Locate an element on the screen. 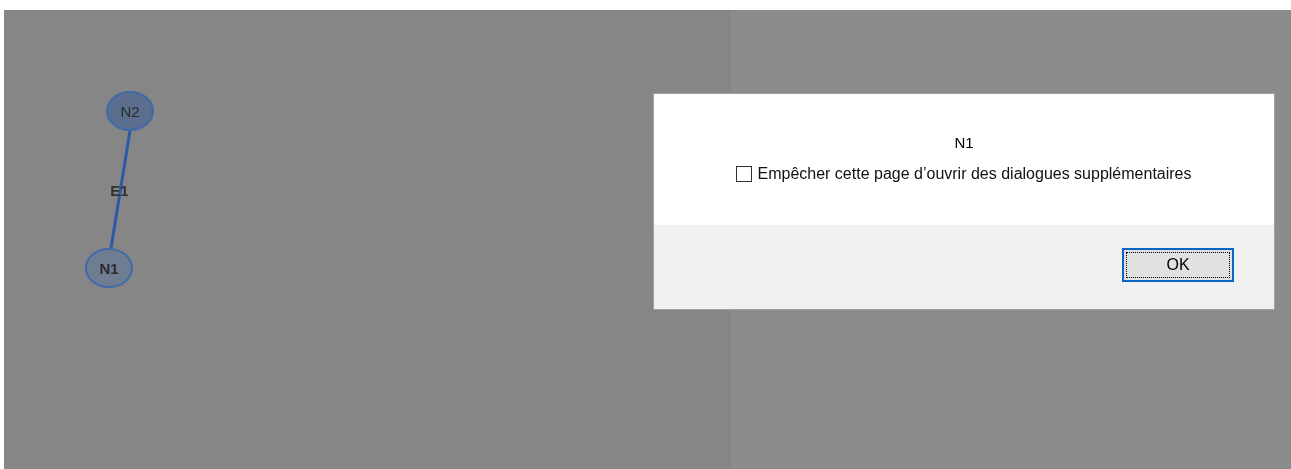 This screenshot has width=1291, height=469. checkbox is located at coordinates (744, 174).